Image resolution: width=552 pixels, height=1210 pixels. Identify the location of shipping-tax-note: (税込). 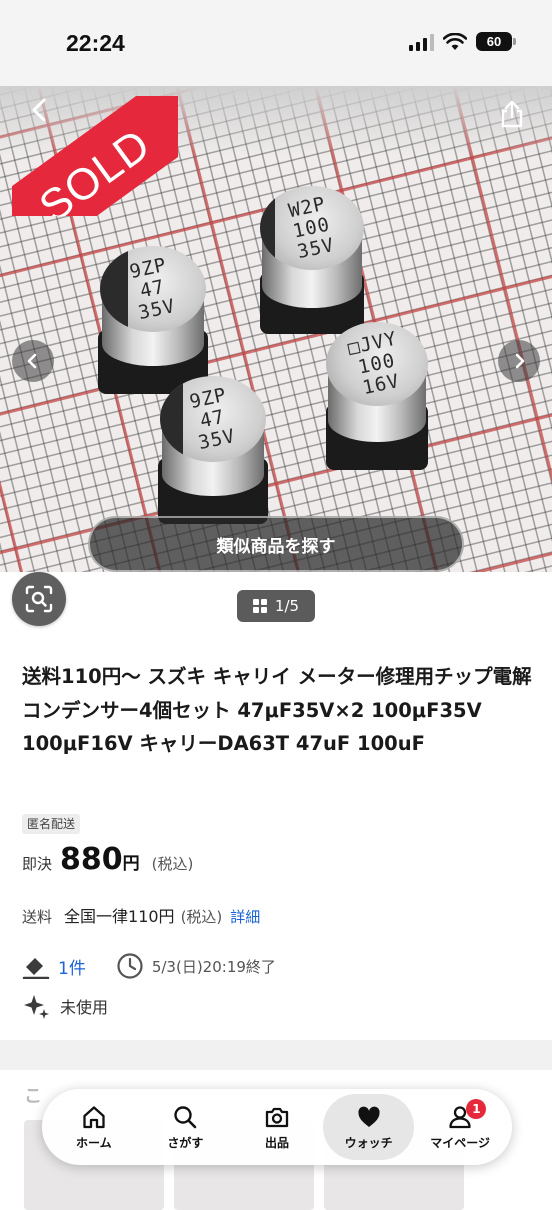
(201, 917).